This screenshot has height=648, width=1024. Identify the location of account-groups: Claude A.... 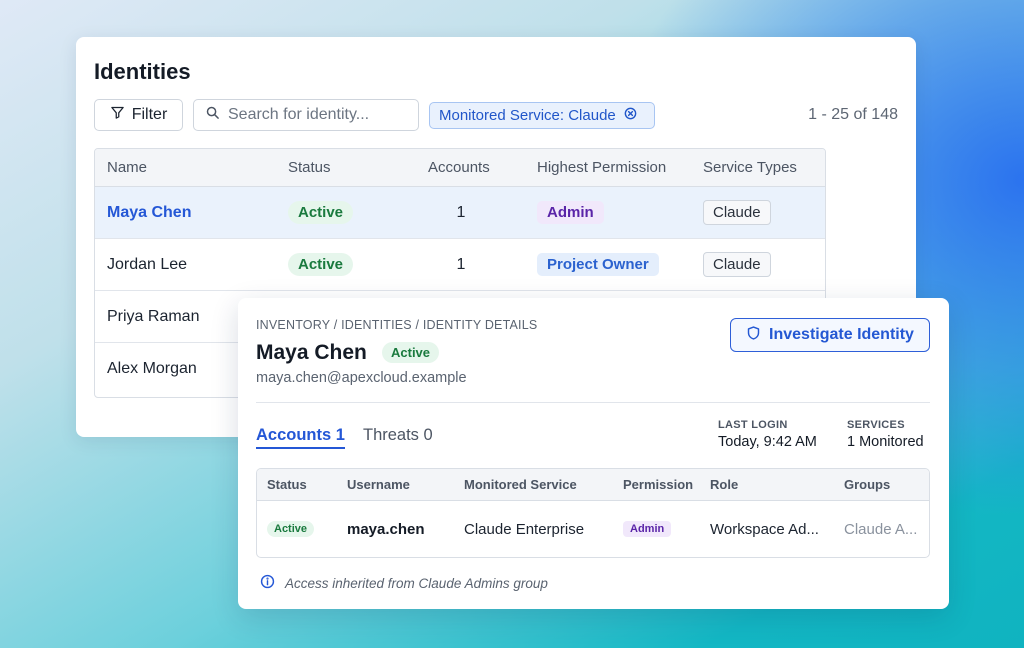
(881, 529).